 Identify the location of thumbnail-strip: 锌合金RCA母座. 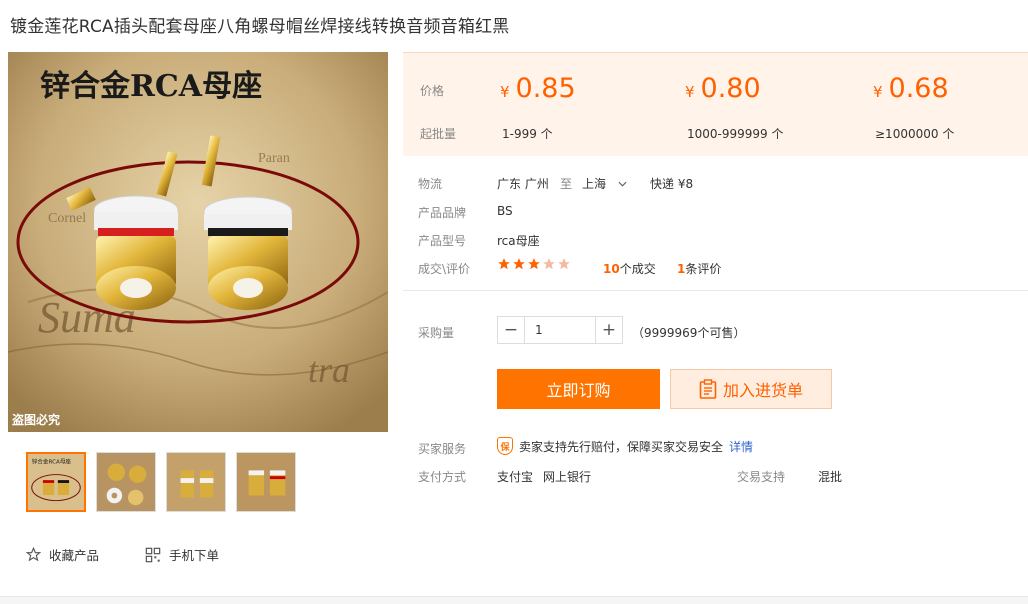
(161, 482).